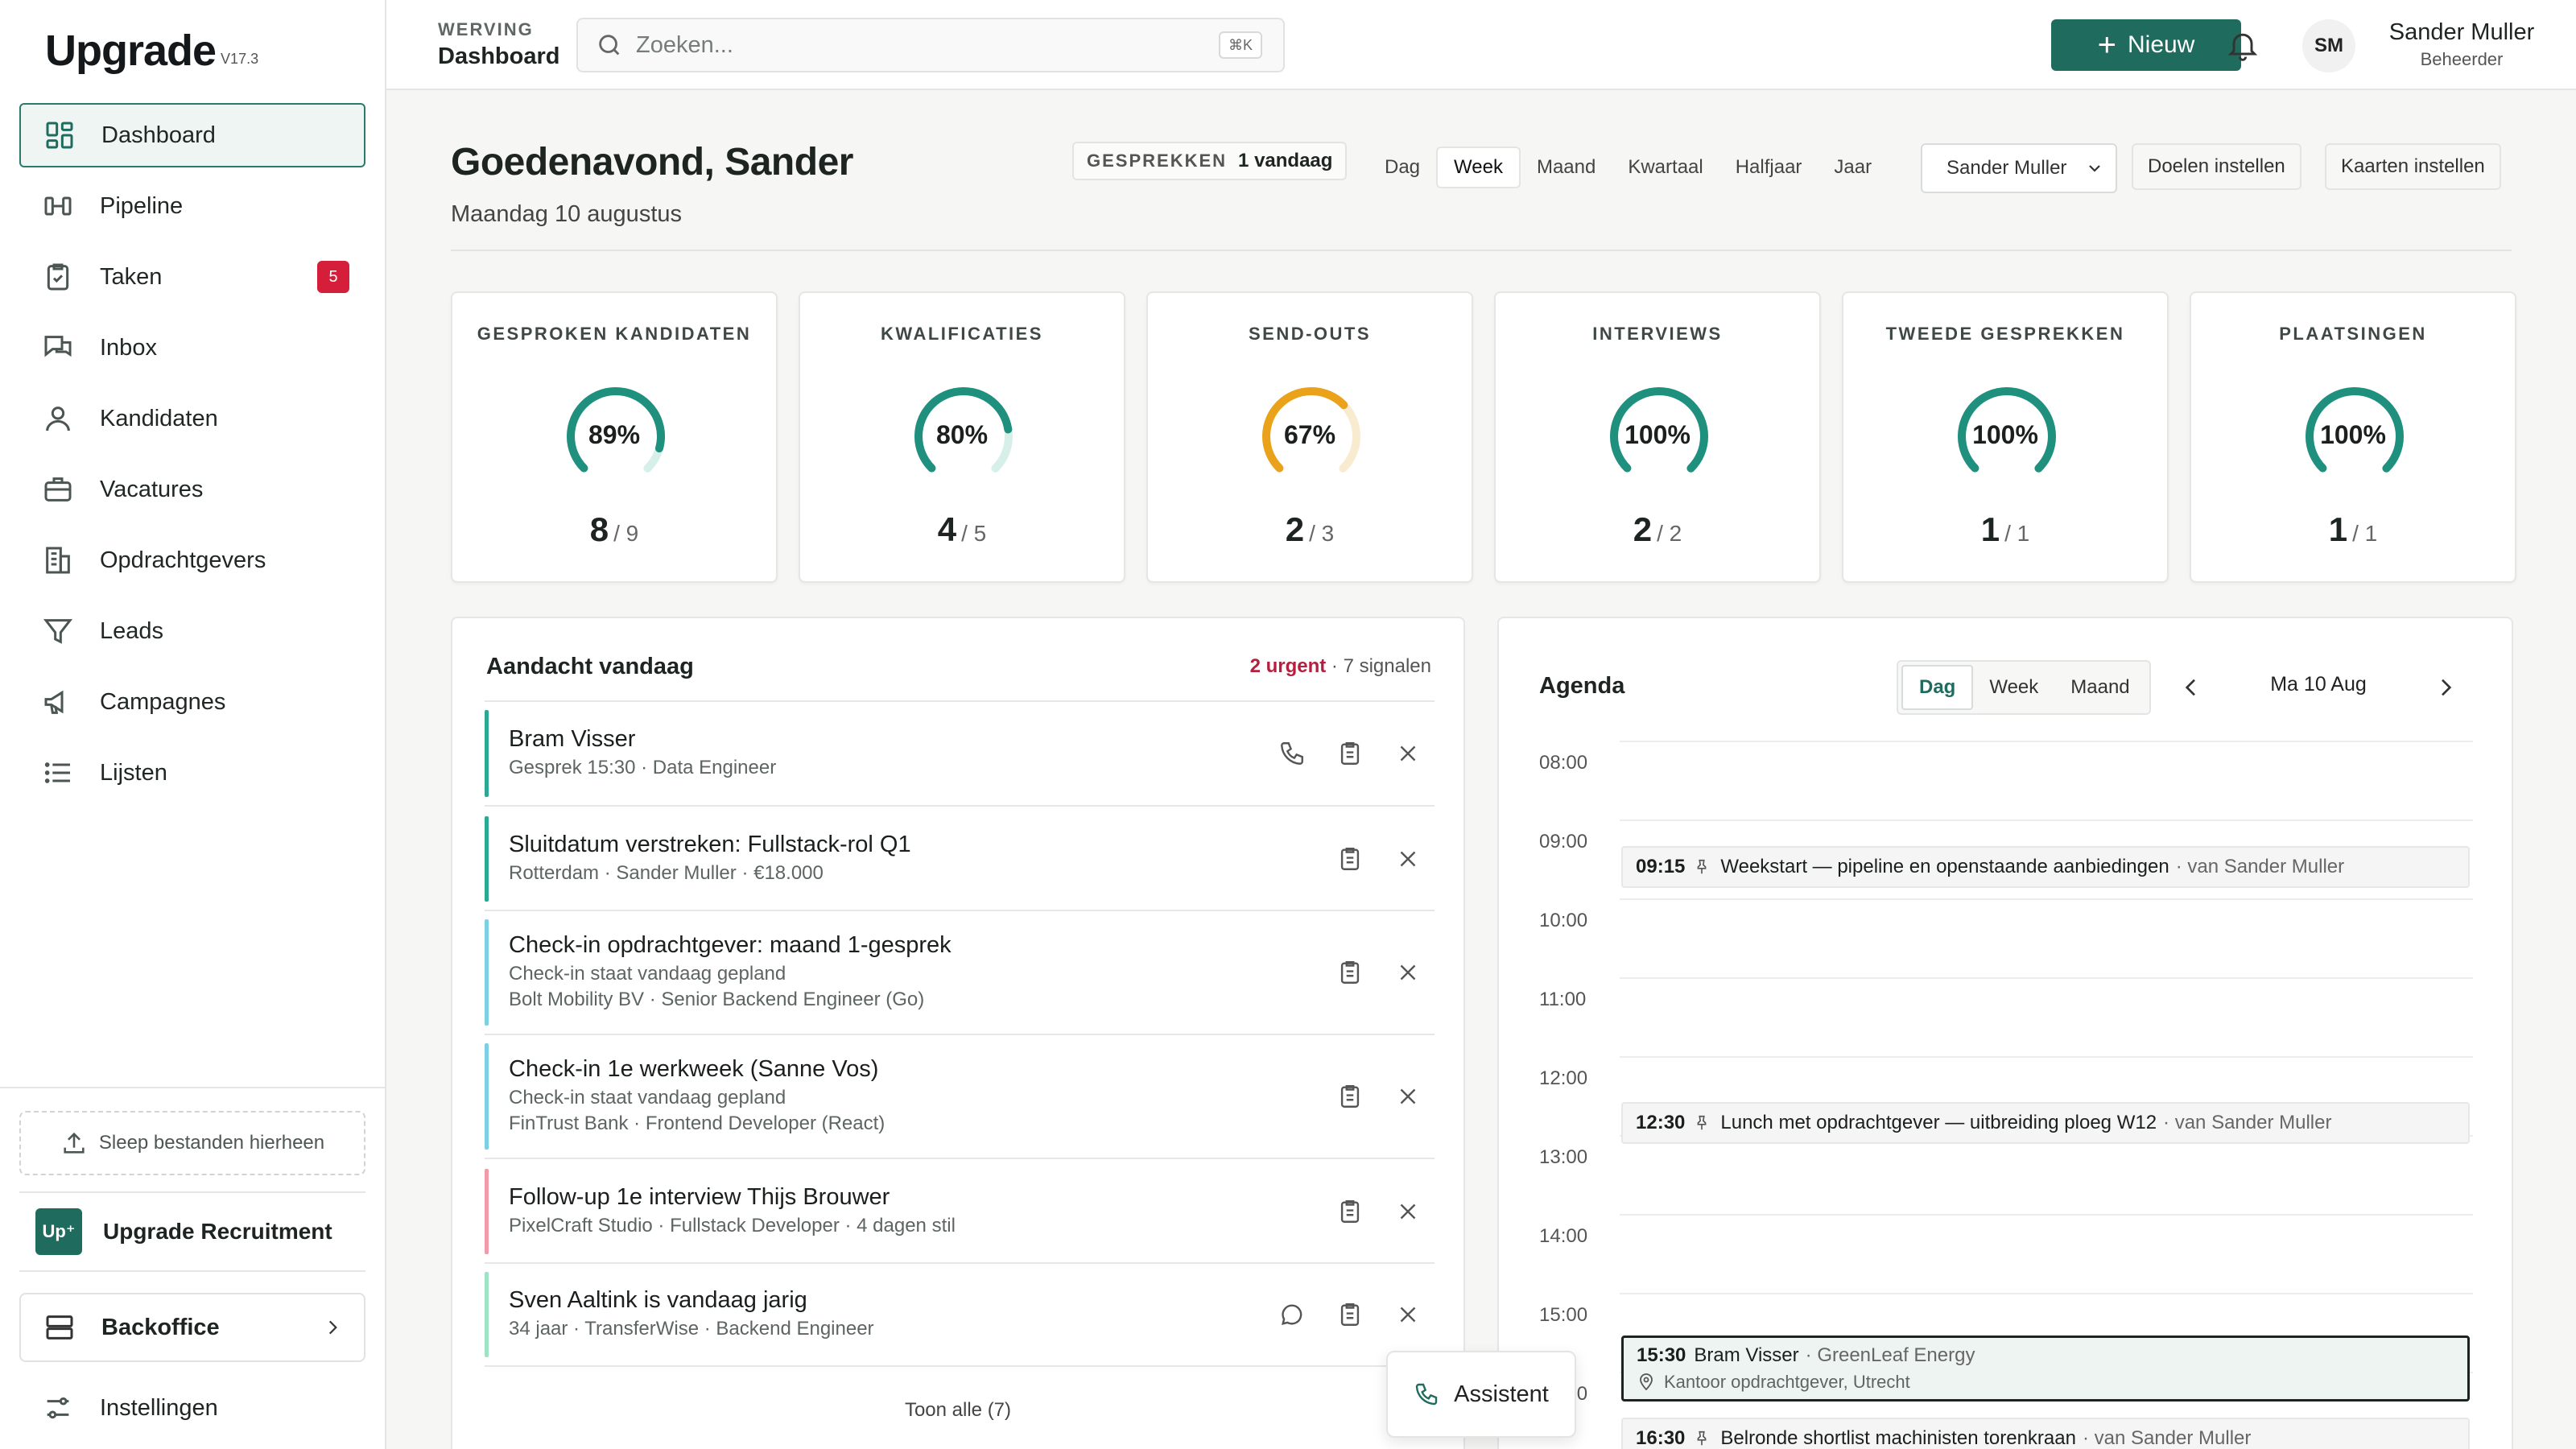 Image resolution: width=2576 pixels, height=1449 pixels. I want to click on owner-select: Sander Muller, so click(2019, 168).